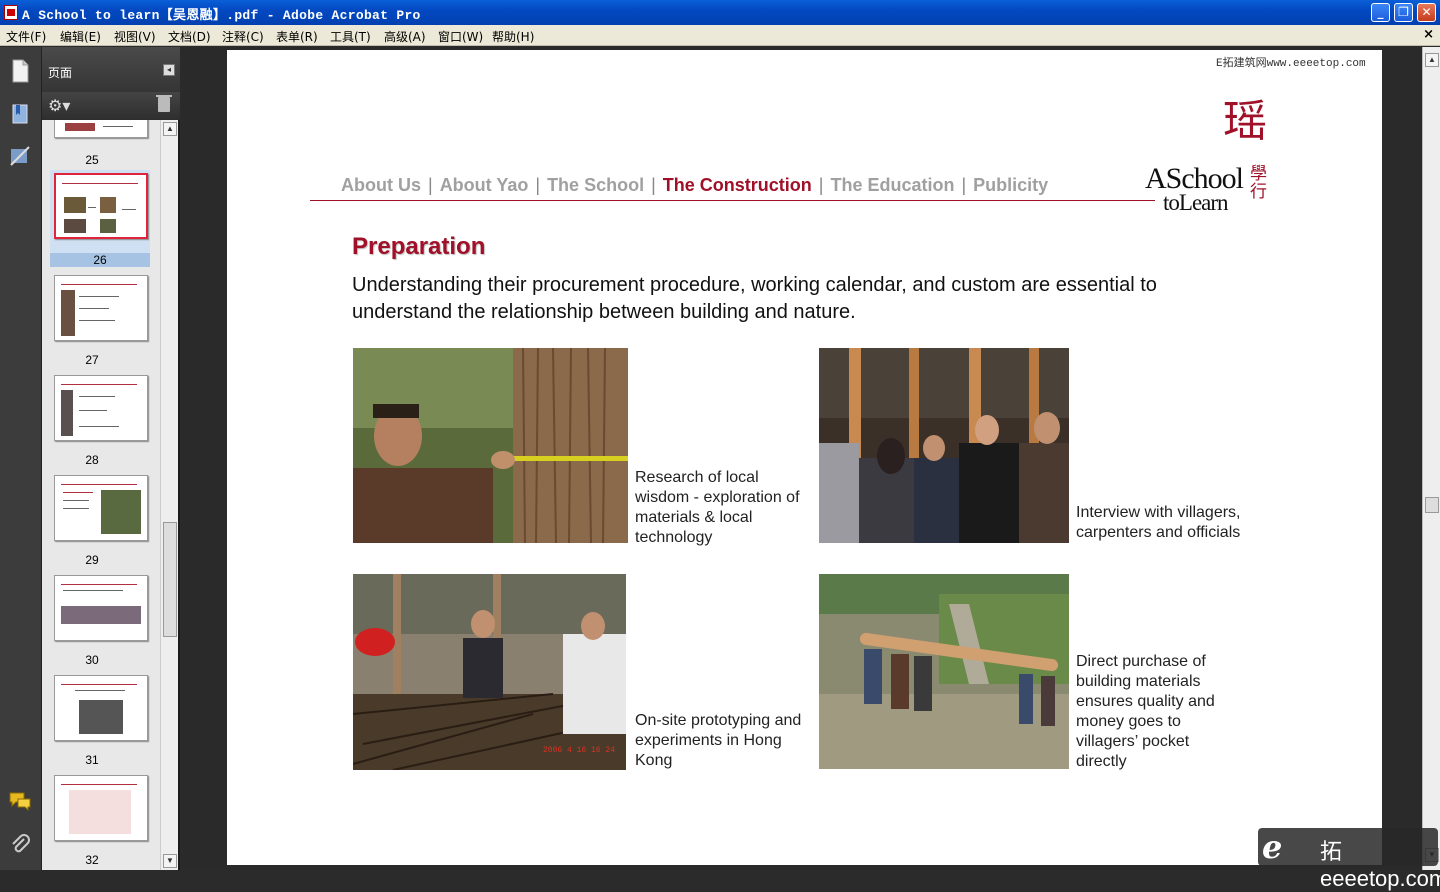  I want to click on acrobat-app-icon, so click(11, 12).